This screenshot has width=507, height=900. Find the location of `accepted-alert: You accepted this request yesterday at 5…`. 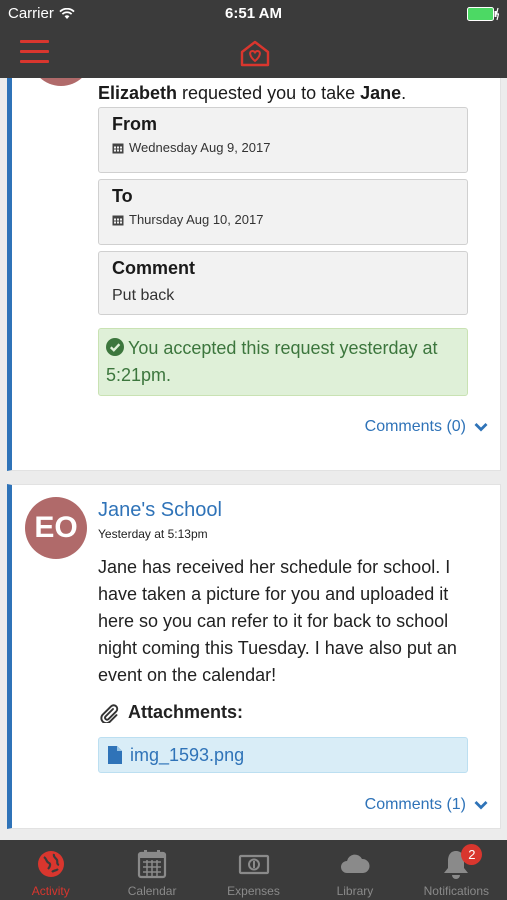

accepted-alert: You accepted this request yesterday at 5… is located at coordinates (283, 362).